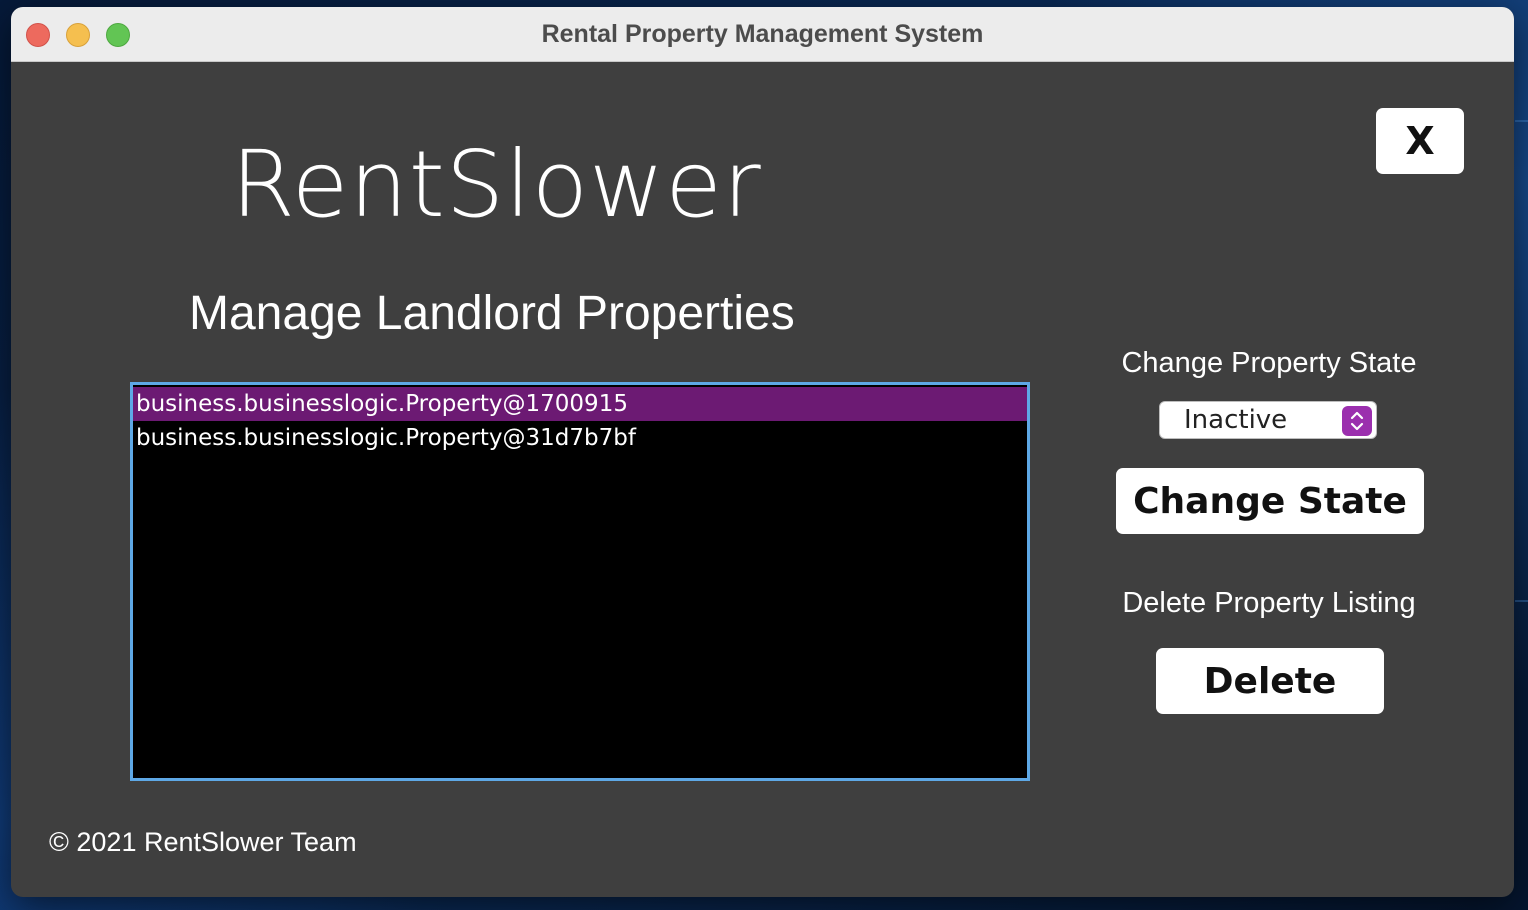 The height and width of the screenshot is (910, 1528). I want to click on selected-state-value: Inactive, so click(1236, 420).